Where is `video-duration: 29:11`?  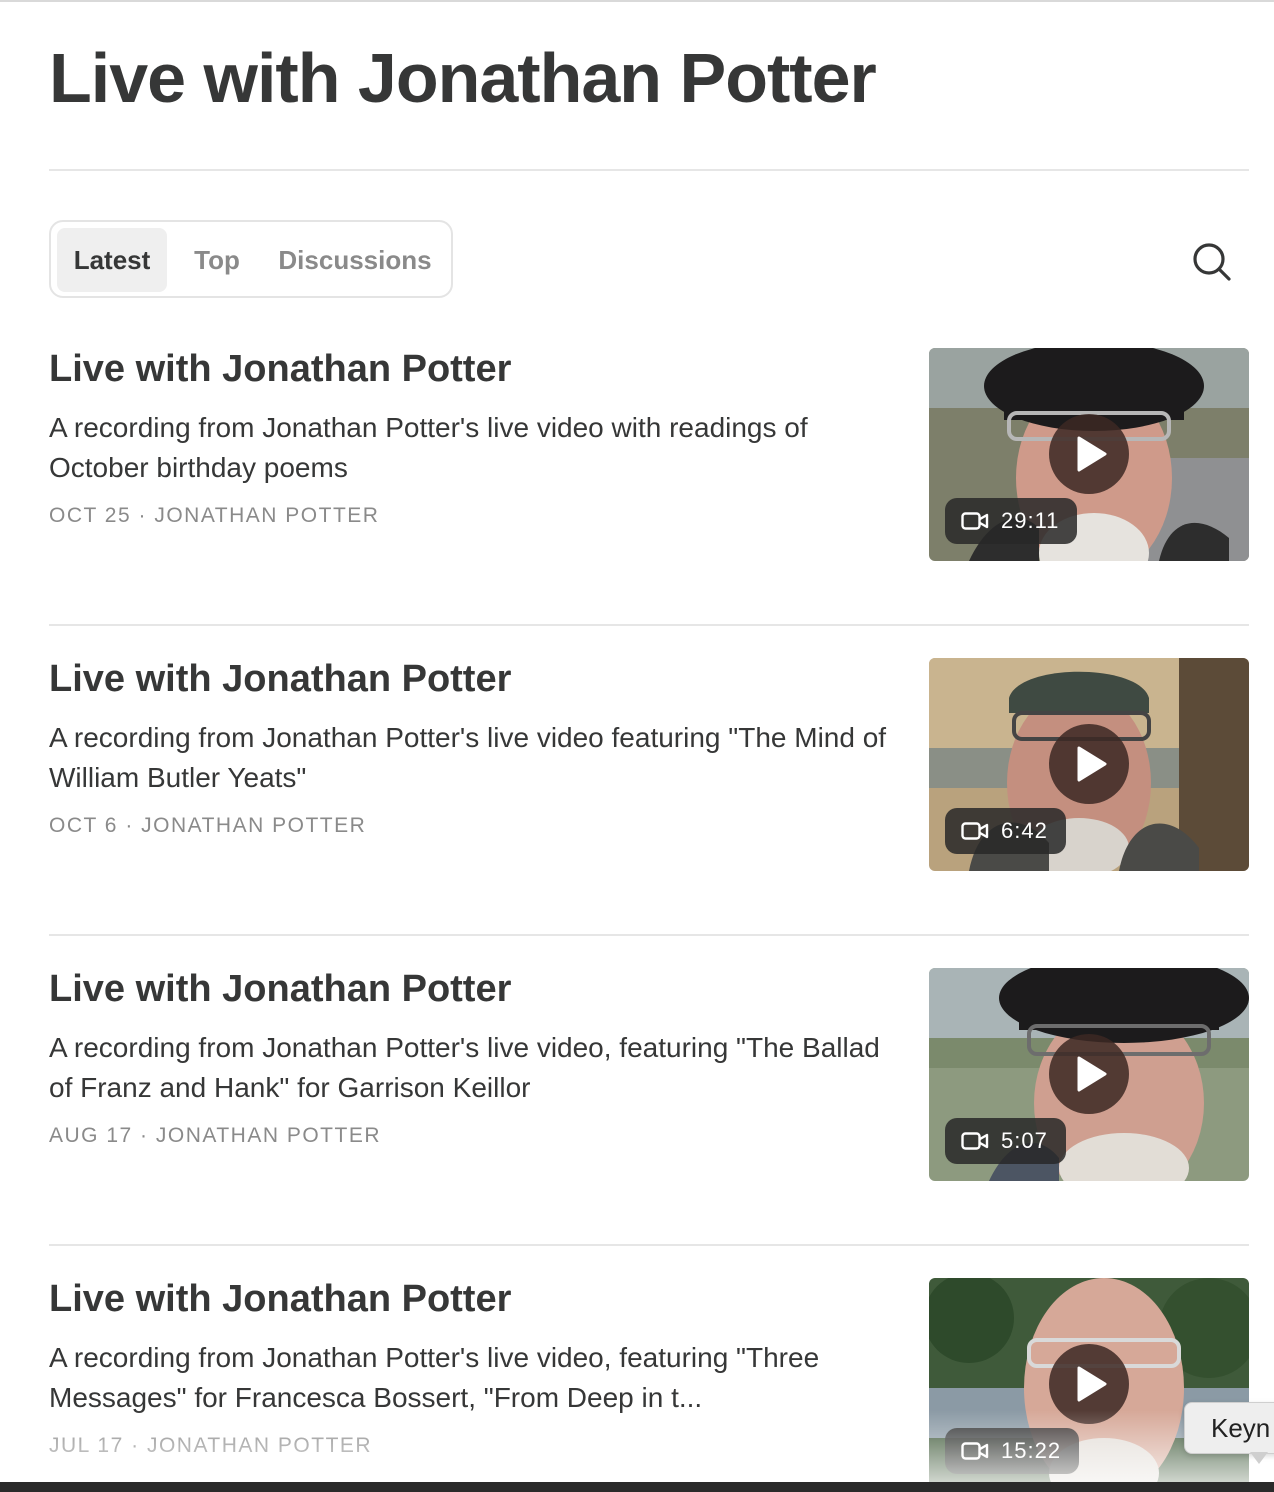
video-duration: 29:11 is located at coordinates (1030, 520).